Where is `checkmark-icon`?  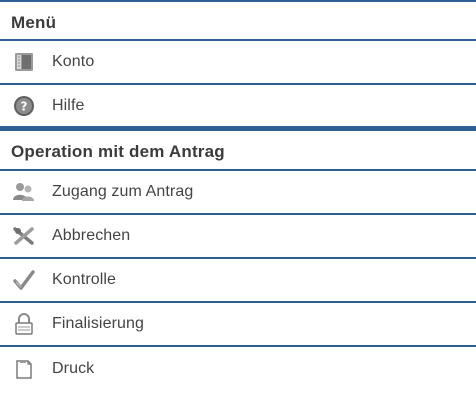 checkmark-icon is located at coordinates (24, 280).